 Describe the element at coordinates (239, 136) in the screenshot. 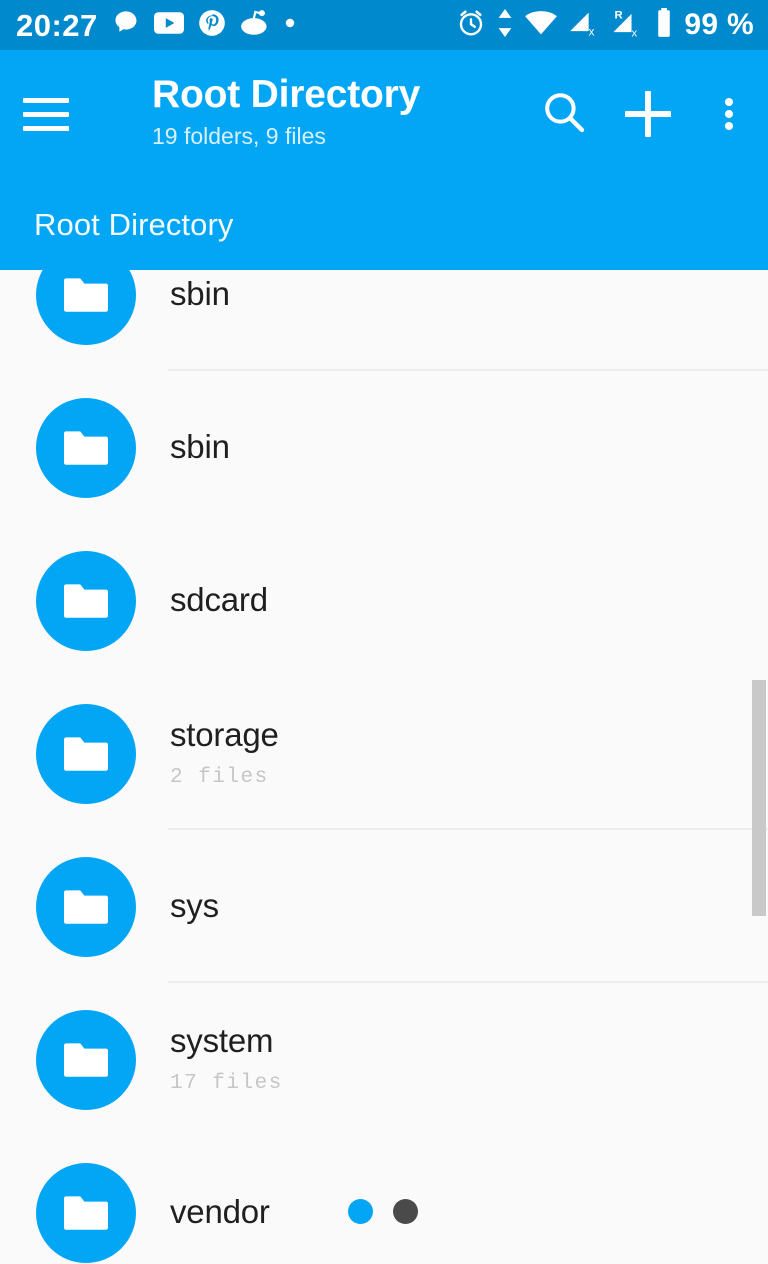

I see `page-subtitle: 19 folders, 9 files` at that location.